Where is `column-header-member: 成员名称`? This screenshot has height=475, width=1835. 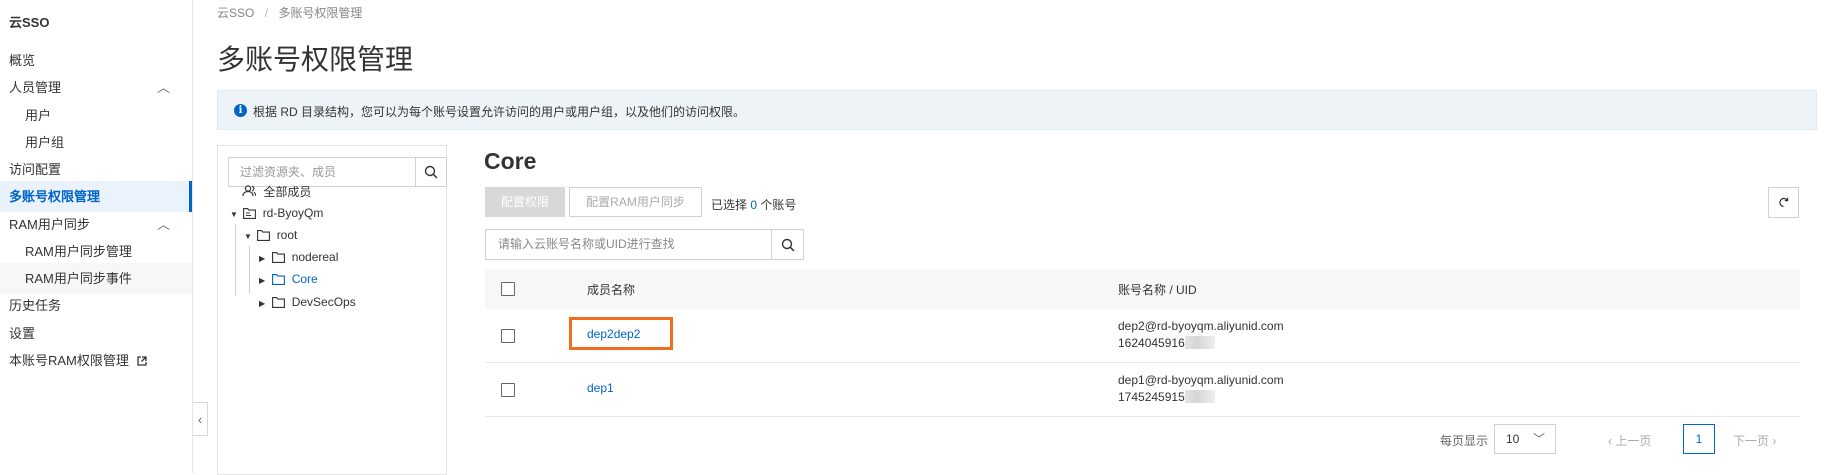
column-header-member: 成员名称 is located at coordinates (611, 290).